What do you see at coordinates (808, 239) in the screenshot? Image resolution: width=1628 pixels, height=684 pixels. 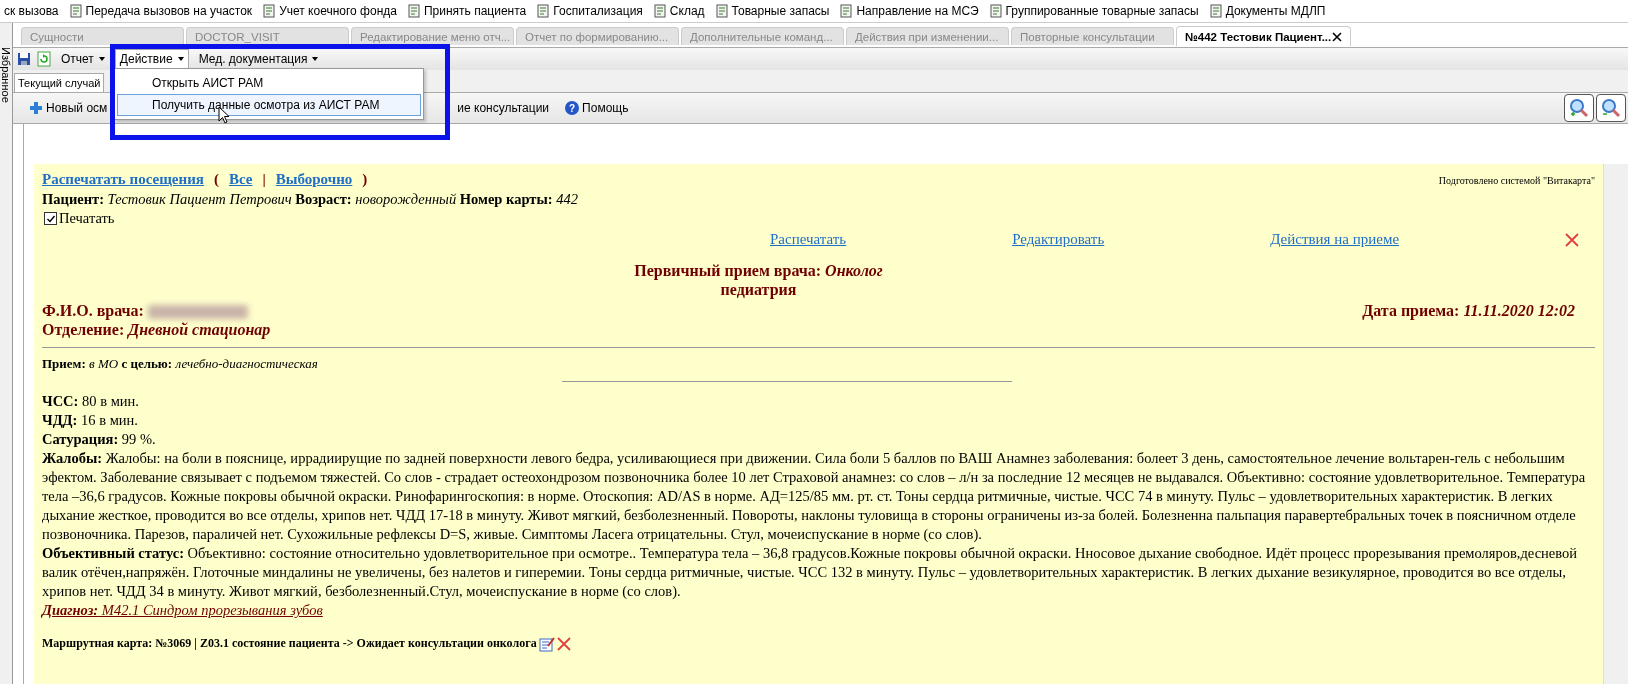 I see `visit-action-link: Распечатать` at bounding box center [808, 239].